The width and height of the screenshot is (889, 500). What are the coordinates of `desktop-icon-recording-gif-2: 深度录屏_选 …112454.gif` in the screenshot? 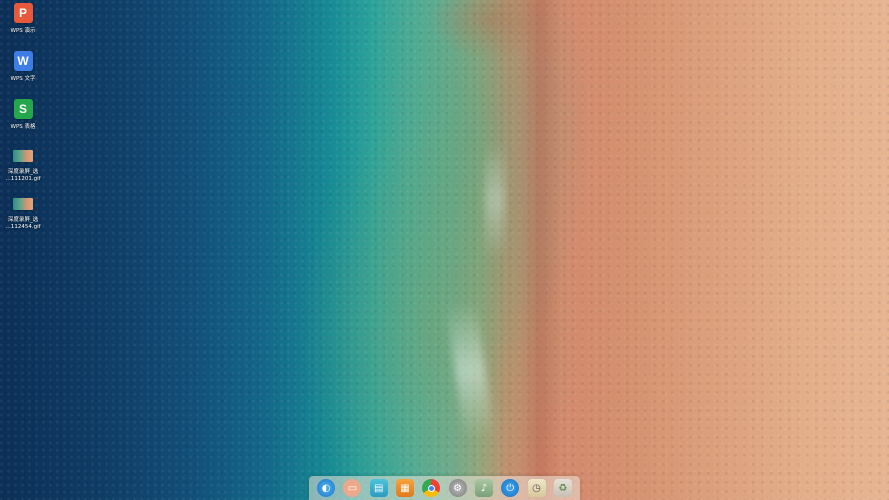 It's located at (23, 214).